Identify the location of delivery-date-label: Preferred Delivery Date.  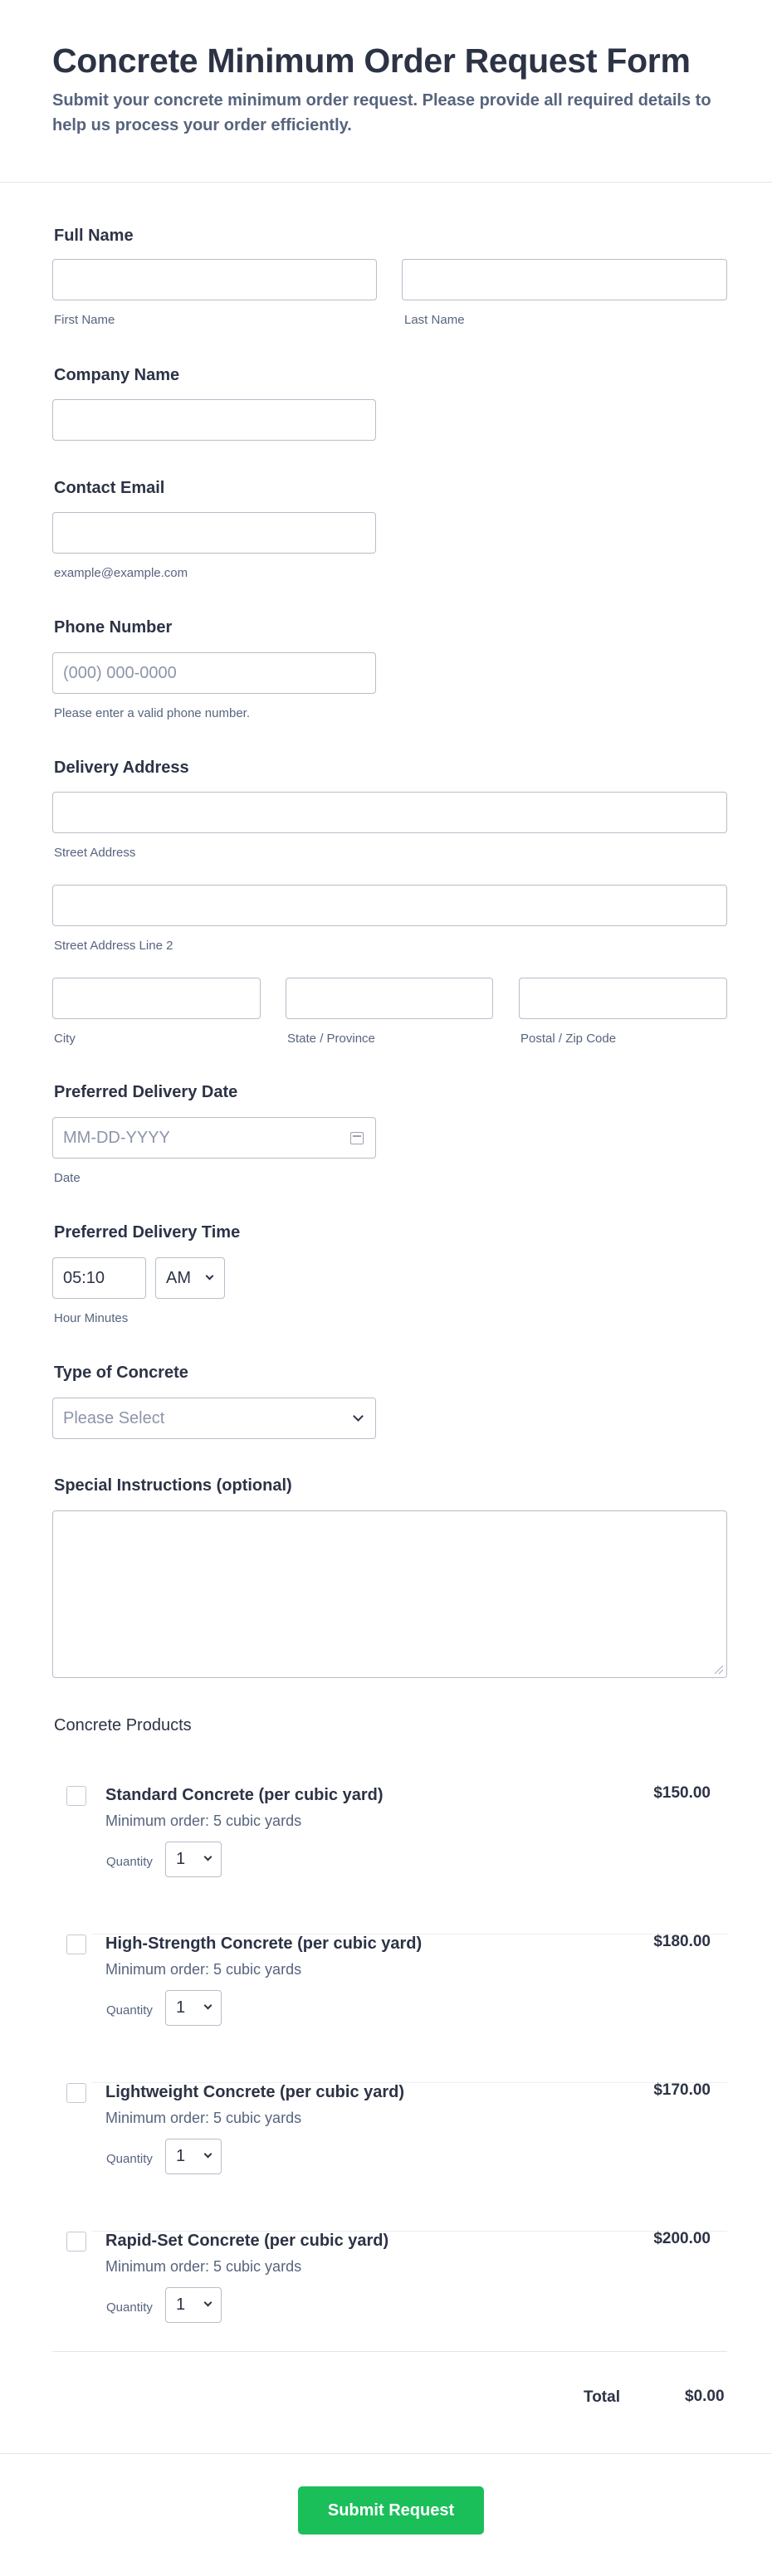
(146, 1092).